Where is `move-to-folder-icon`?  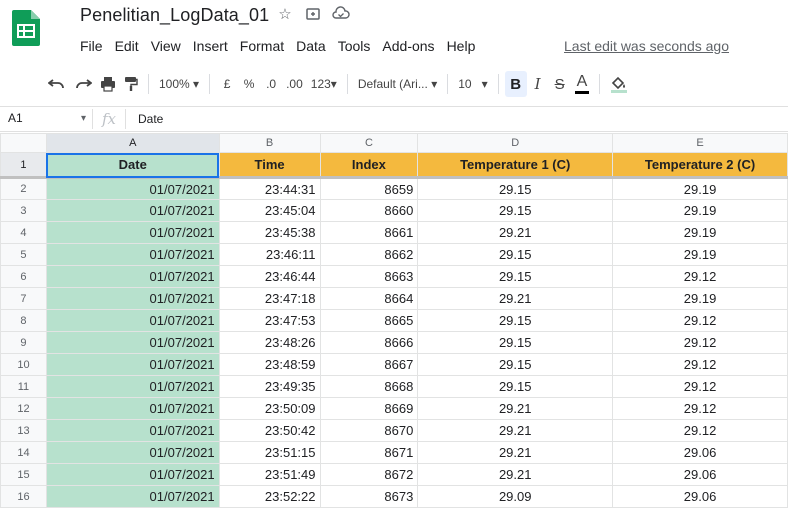
move-to-folder-icon is located at coordinates (313, 15).